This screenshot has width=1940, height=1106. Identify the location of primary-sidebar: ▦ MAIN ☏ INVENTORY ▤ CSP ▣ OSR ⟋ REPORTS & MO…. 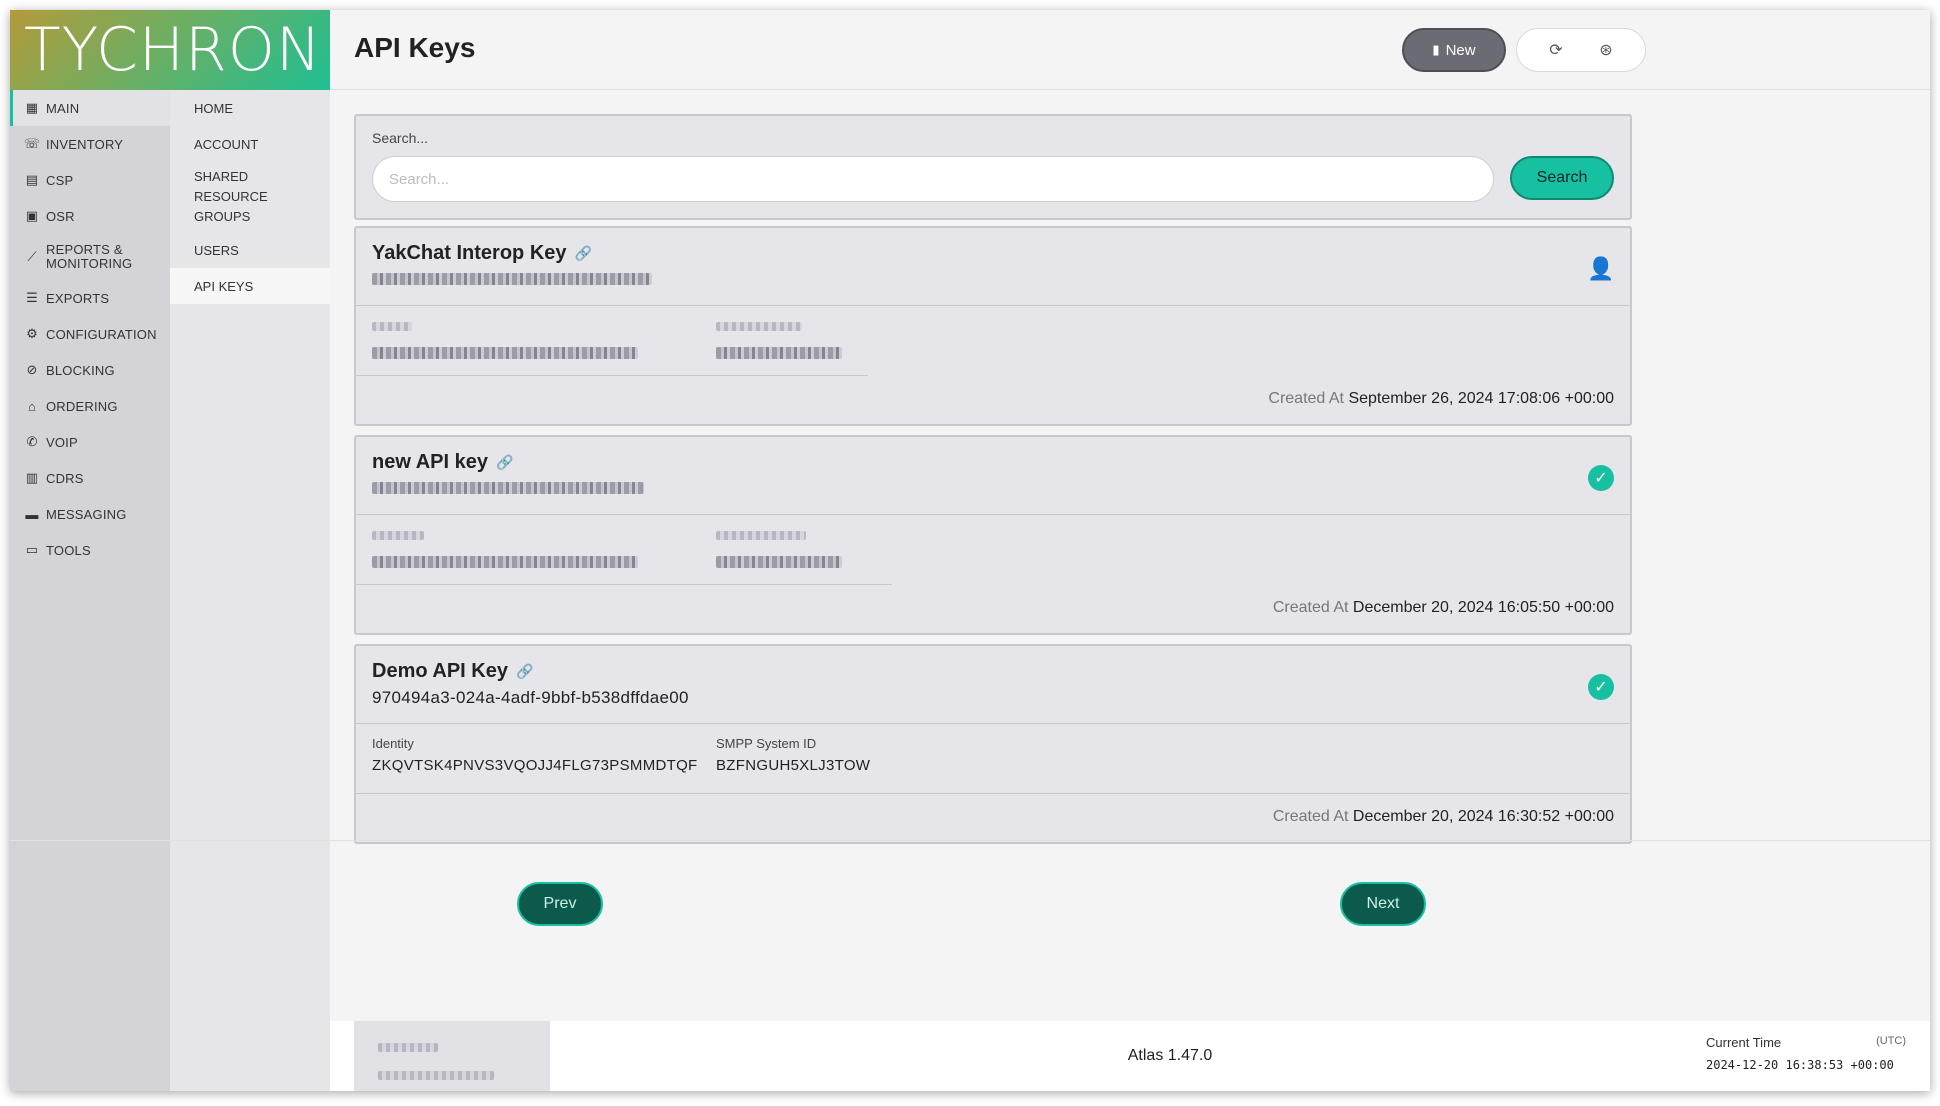
(90, 590).